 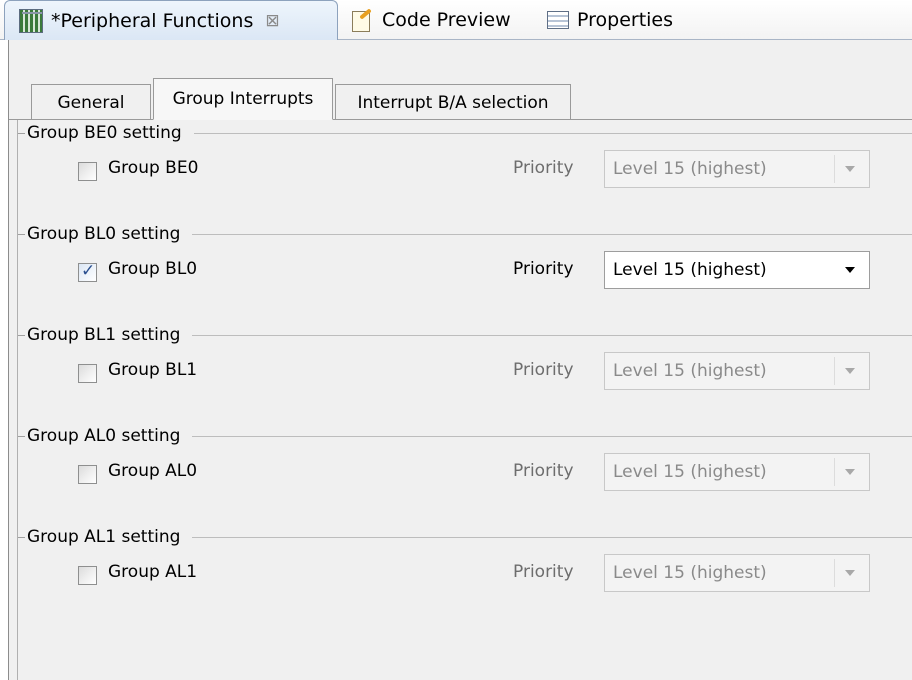 I want to click on tab-general: General, so click(x=91, y=102).